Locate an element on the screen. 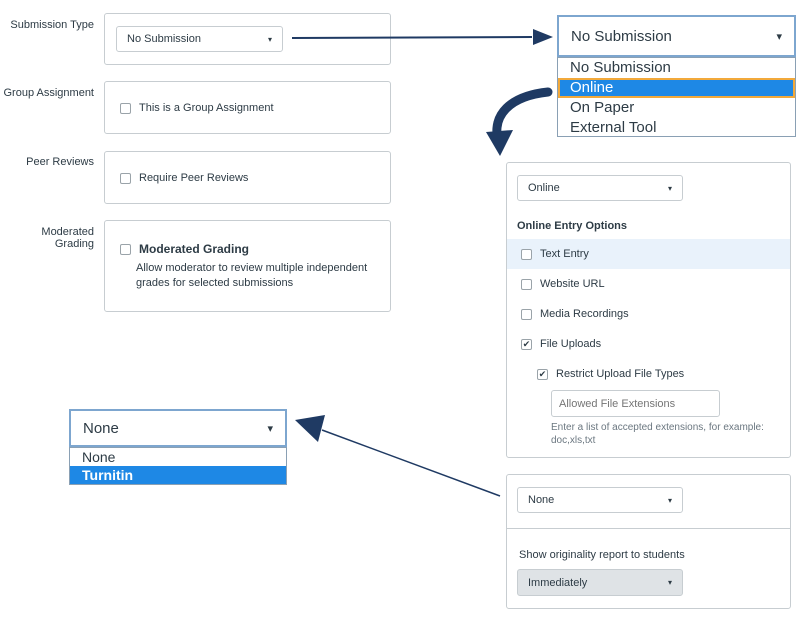  arrow-to-plagiarism-dropdown is located at coordinates (411, 463).